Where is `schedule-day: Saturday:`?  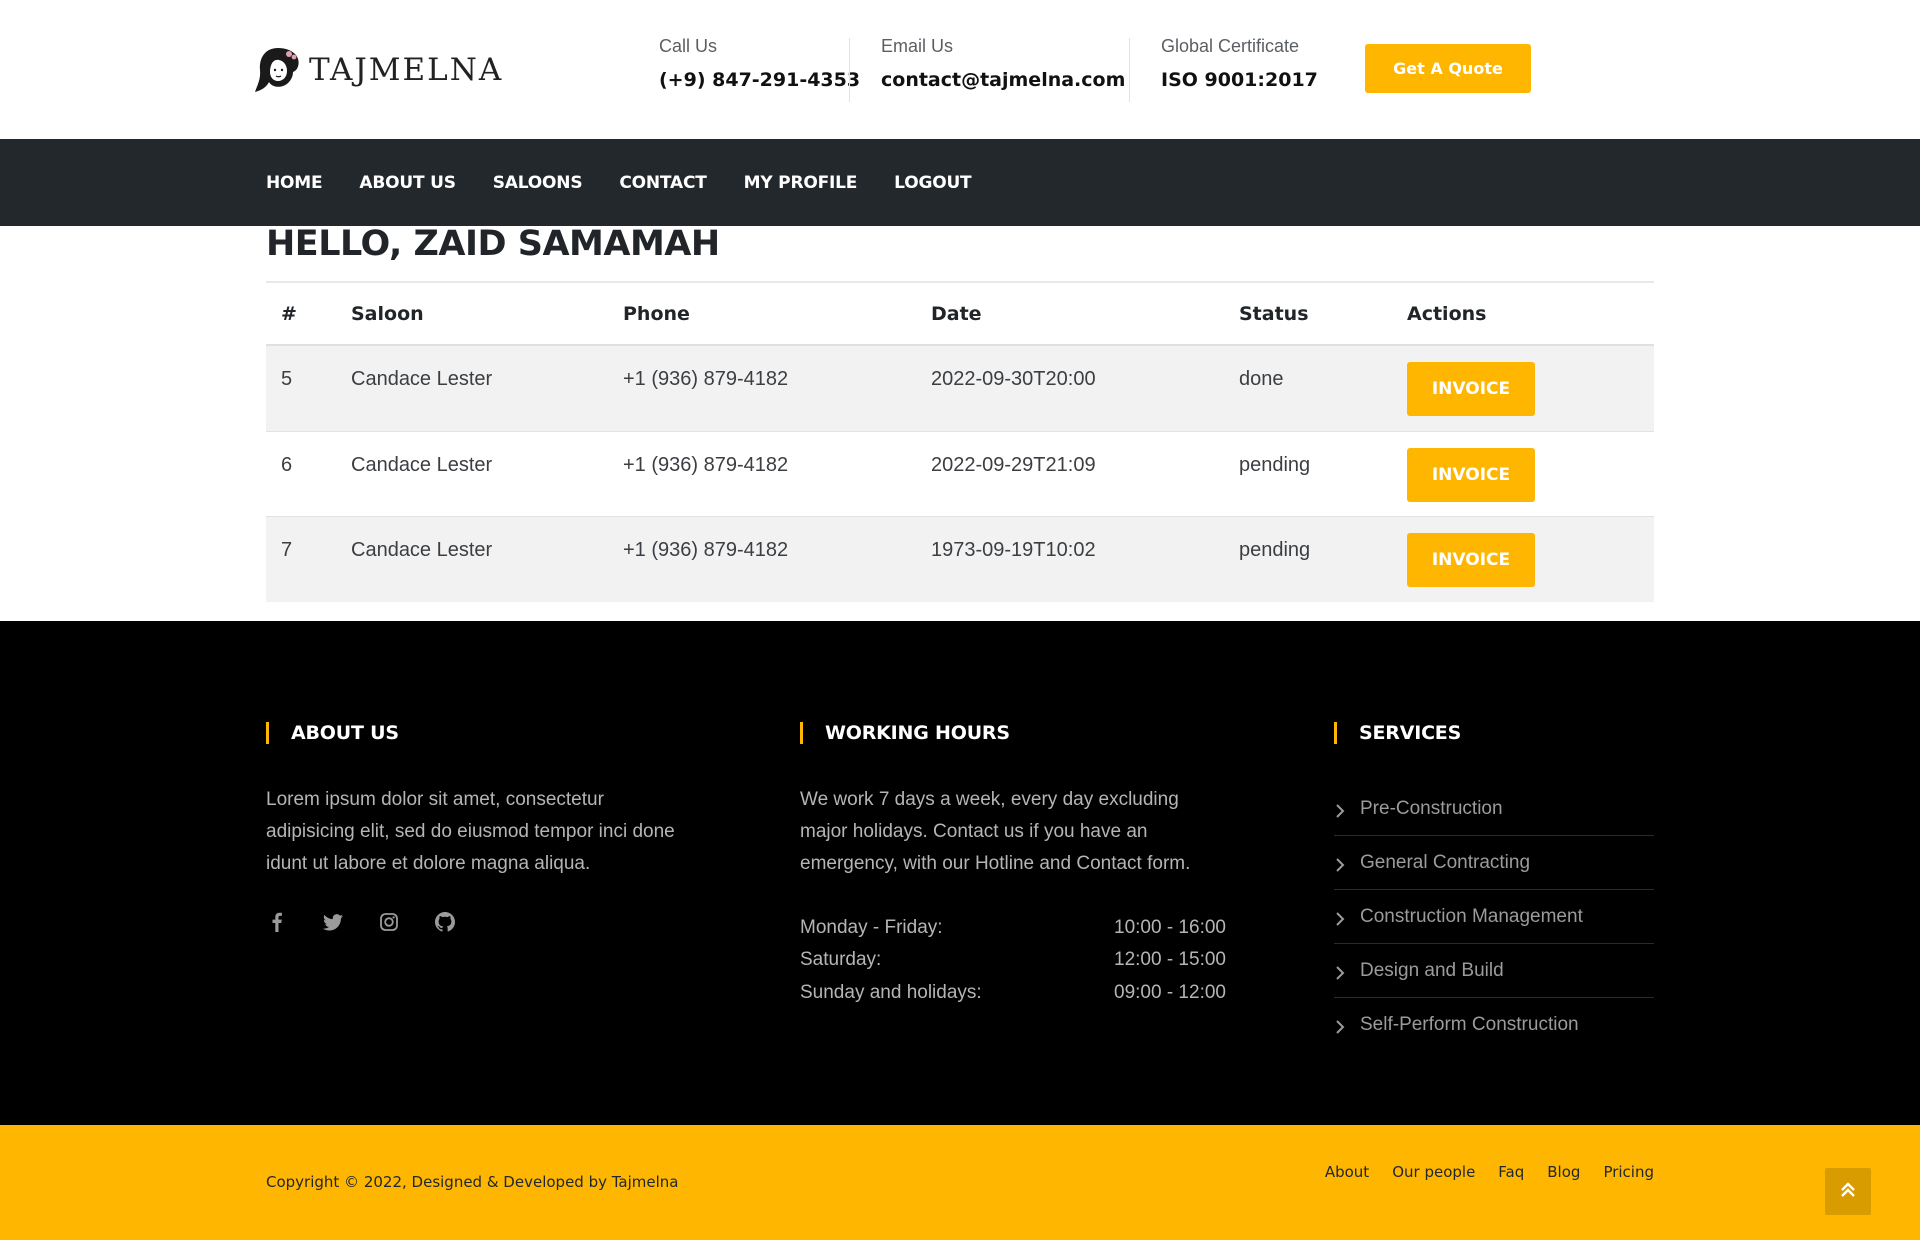
schedule-day: Saturday: is located at coordinates (841, 959).